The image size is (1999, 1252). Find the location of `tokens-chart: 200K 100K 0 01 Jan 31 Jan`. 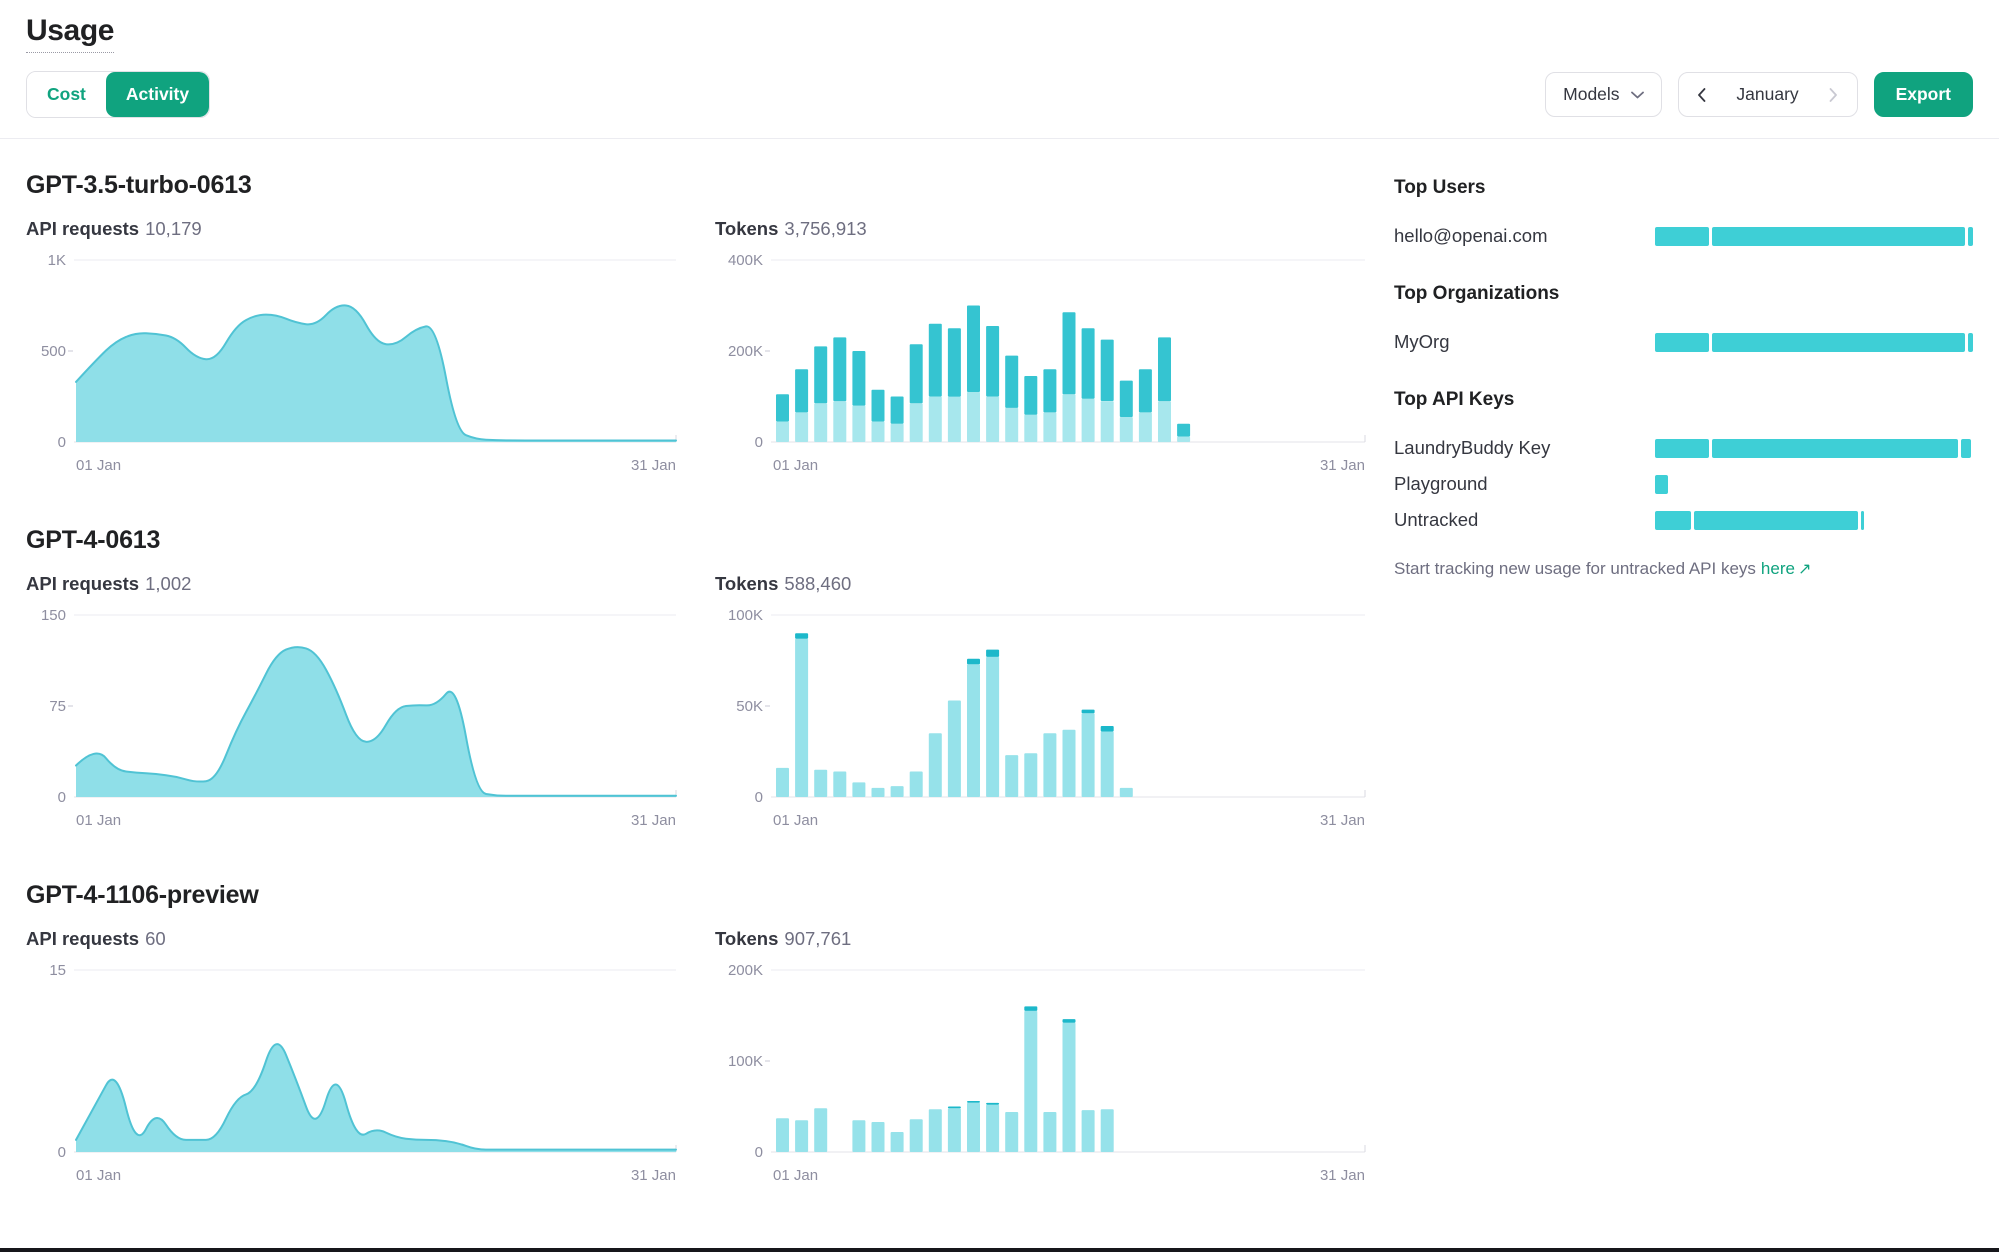

tokens-chart: 200K 100K 0 01 Jan 31 Jan is located at coordinates (1042, 1070).